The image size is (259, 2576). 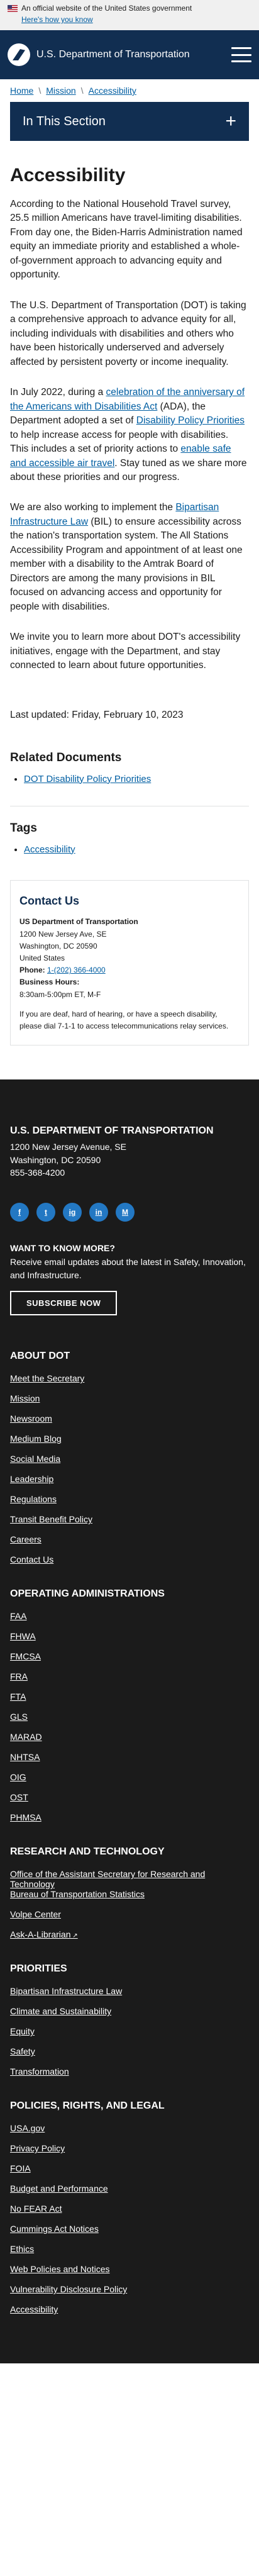 What do you see at coordinates (59, 2188) in the screenshot?
I see `footer-link: Budget and Performance` at bounding box center [59, 2188].